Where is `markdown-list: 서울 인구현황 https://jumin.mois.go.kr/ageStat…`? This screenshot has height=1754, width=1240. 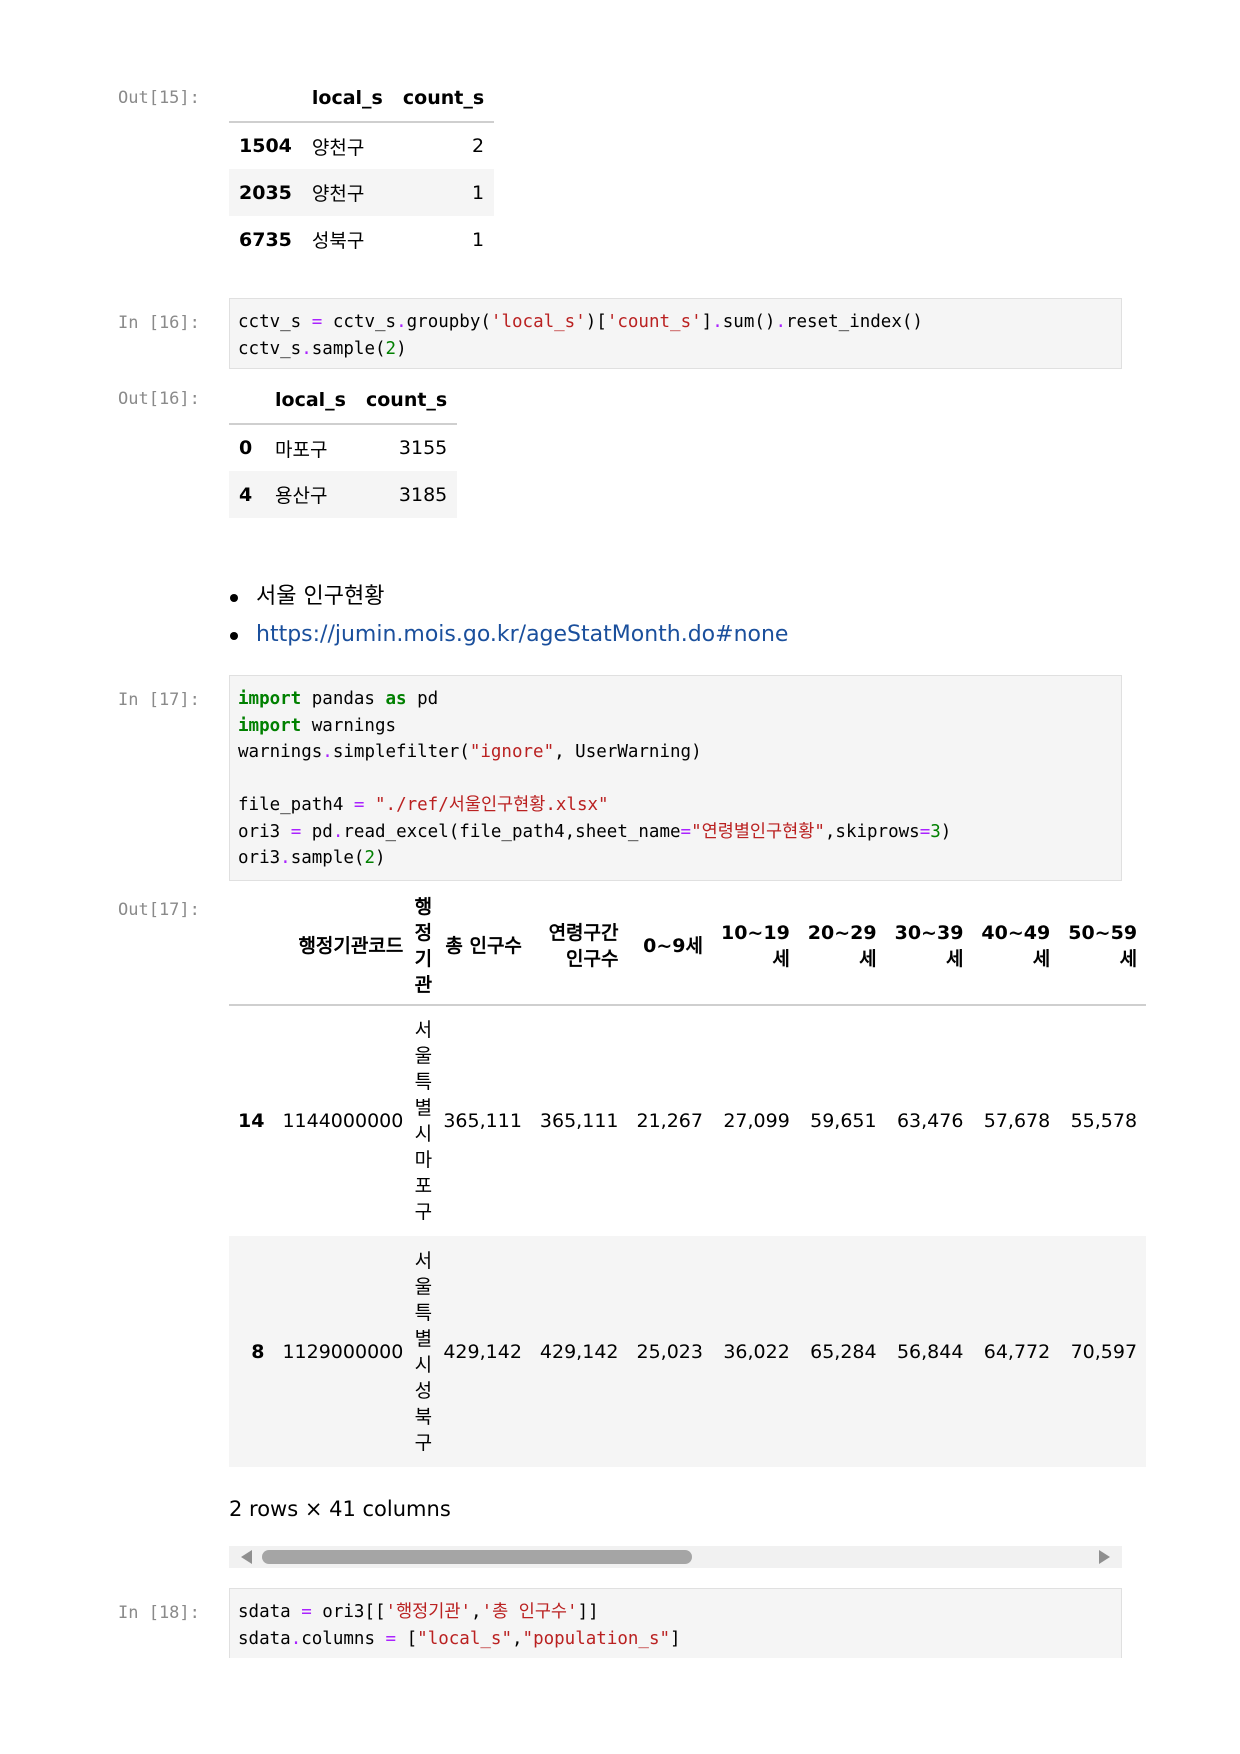 markdown-list: 서울 인구현황 https://jumin.mois.go.kr/ageStat… is located at coordinates (508, 616).